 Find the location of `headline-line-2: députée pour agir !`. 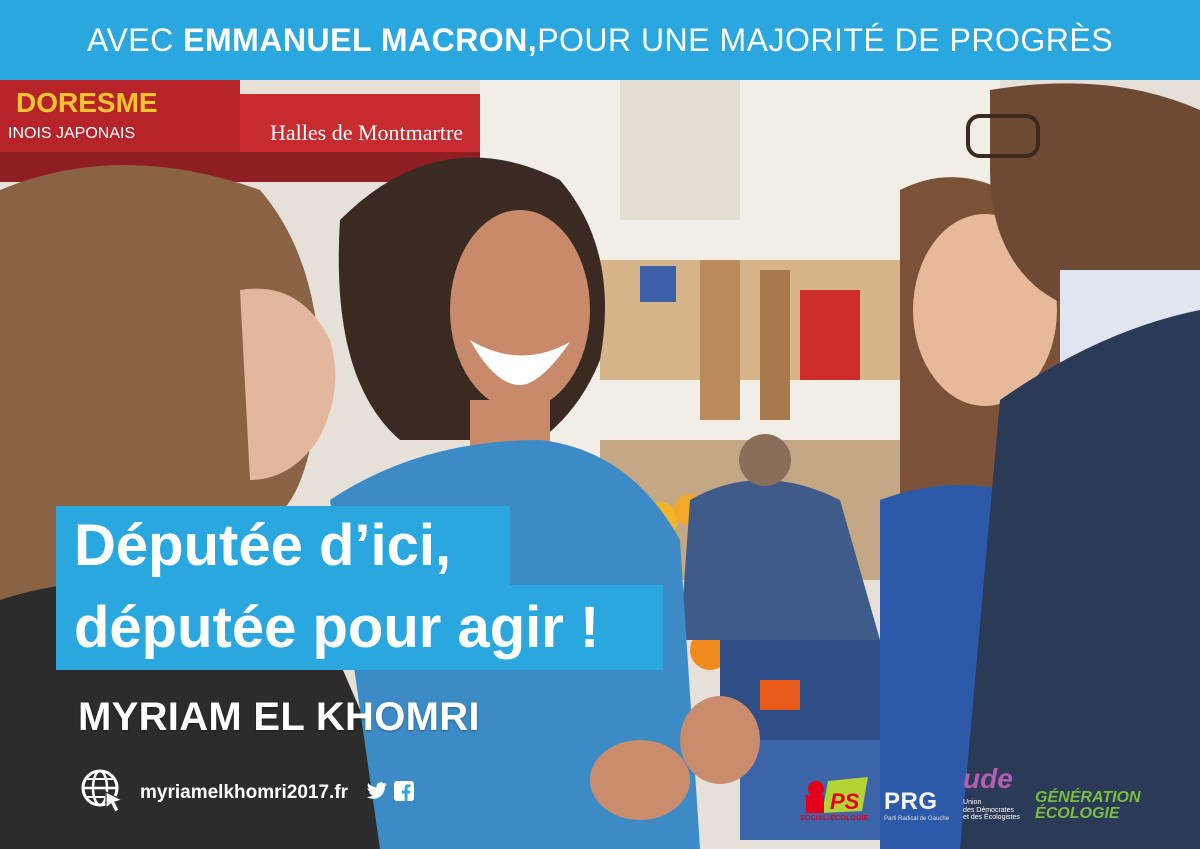

headline-line-2: députée pour agir ! is located at coordinates (359, 627).